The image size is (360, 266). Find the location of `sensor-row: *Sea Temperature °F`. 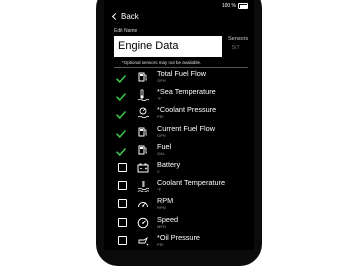

sensor-row: *Sea Temperature °F is located at coordinates (179, 95).